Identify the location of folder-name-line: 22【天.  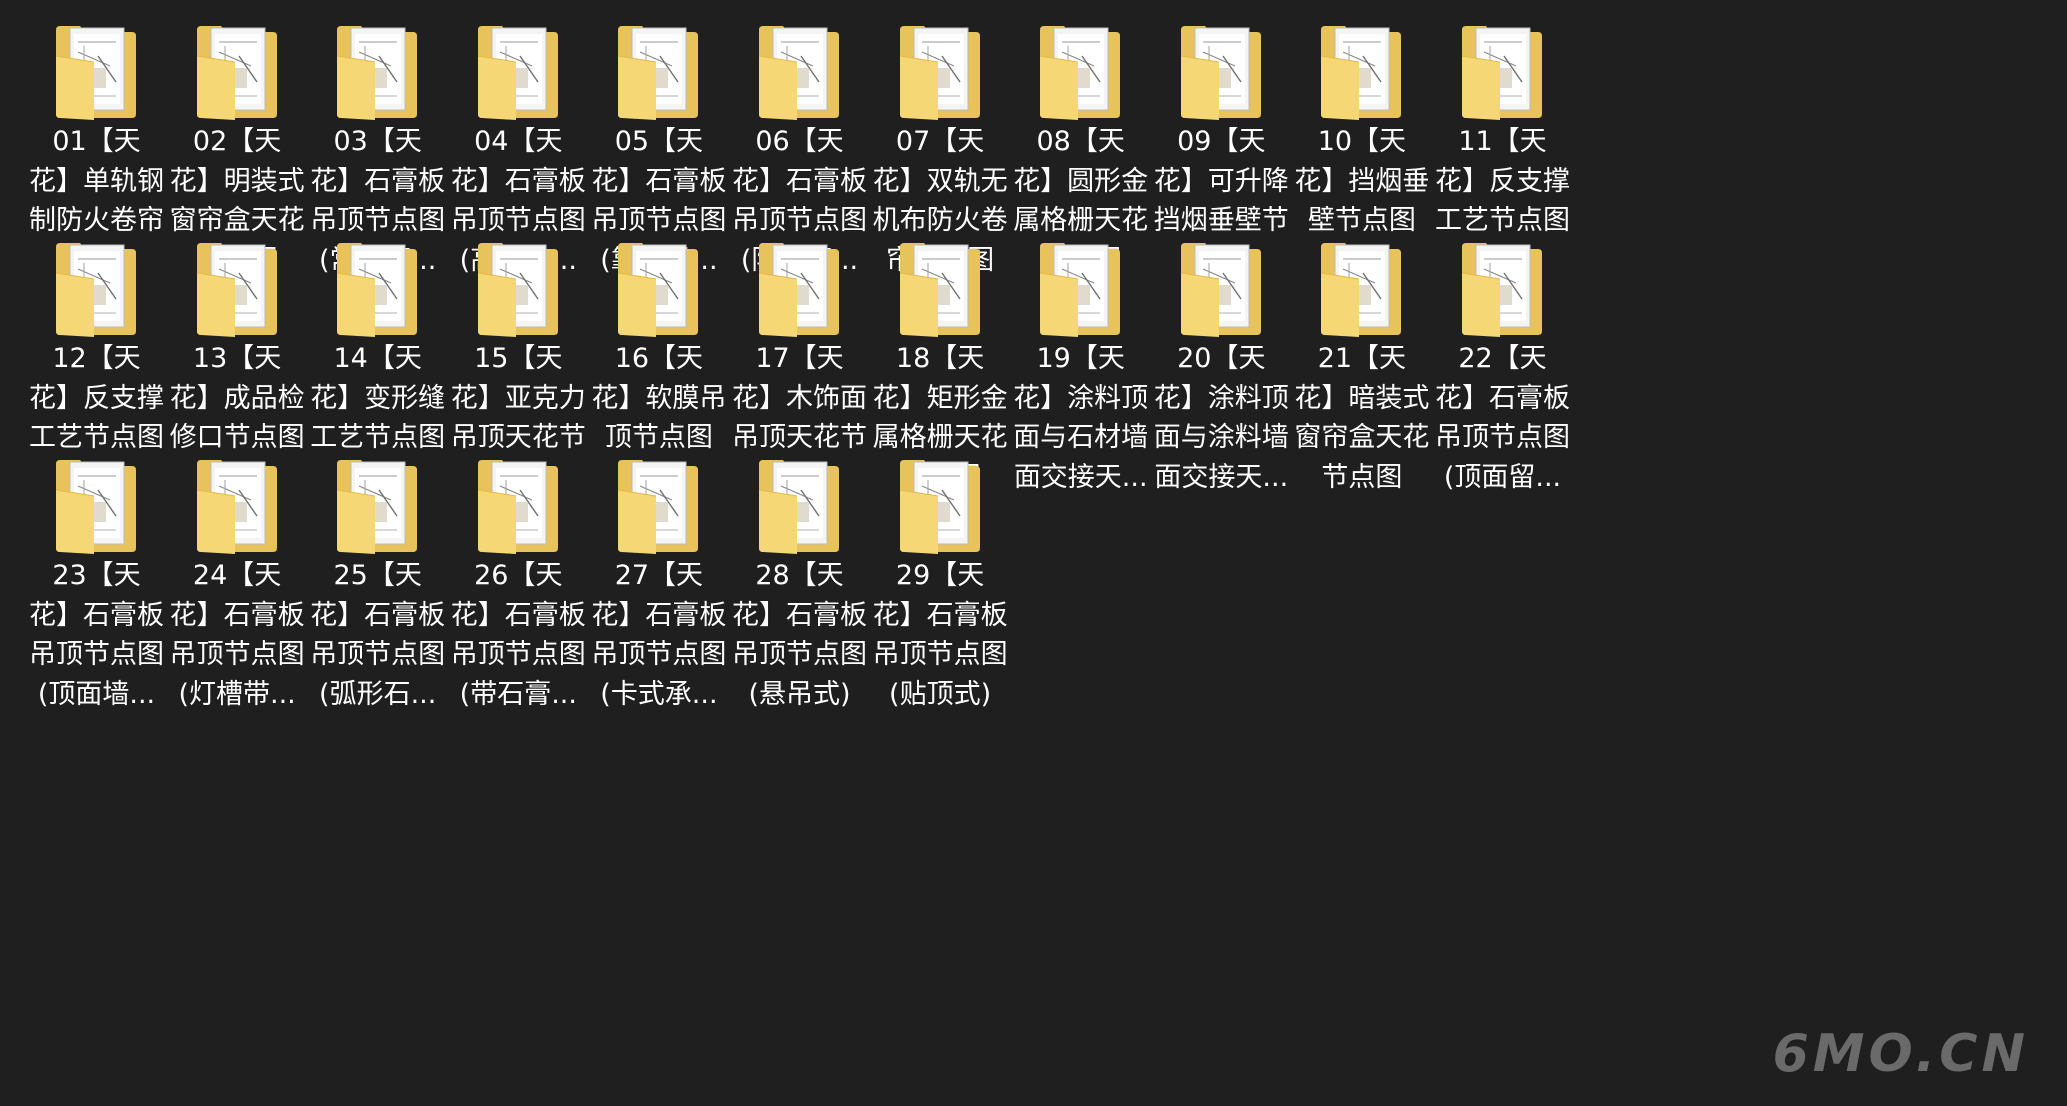
(1502, 358).